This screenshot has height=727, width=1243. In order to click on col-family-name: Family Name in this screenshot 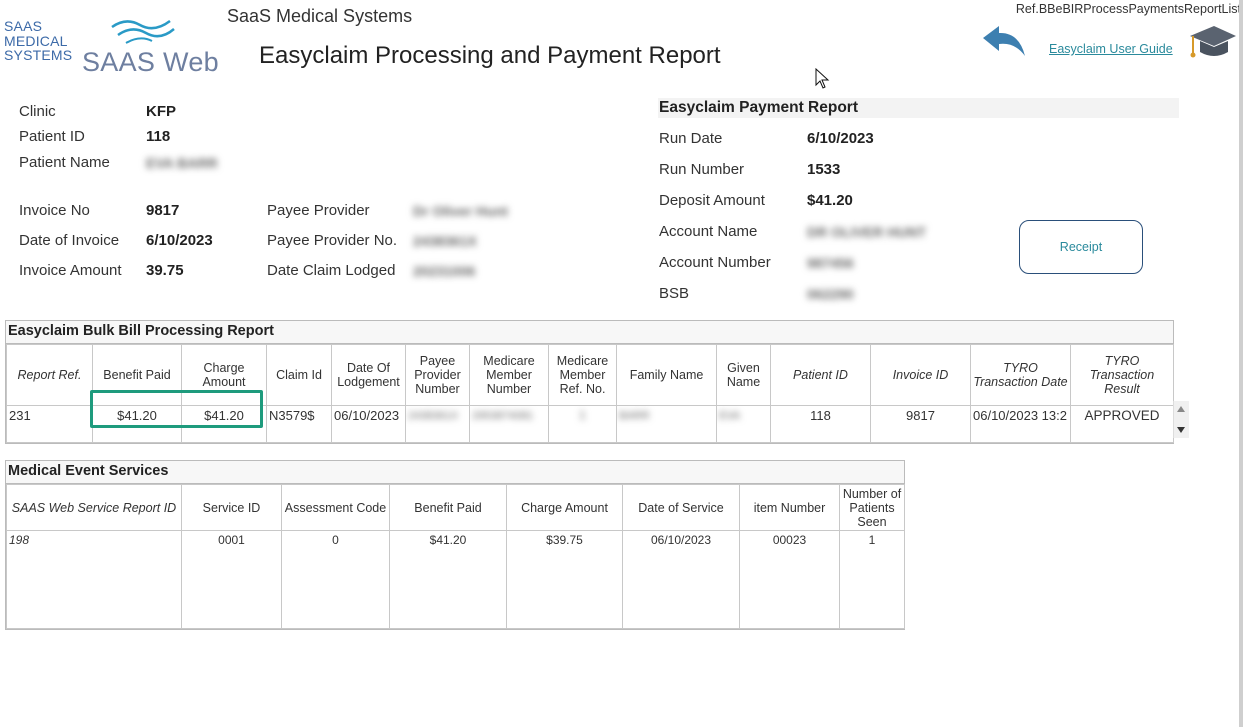, I will do `click(666, 375)`.